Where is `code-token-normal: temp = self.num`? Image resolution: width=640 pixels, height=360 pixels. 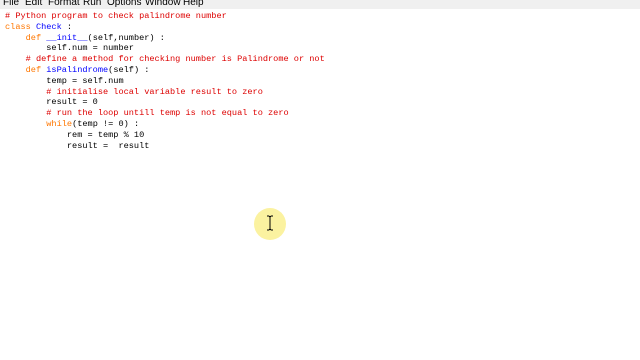 code-token-normal: temp = self.num is located at coordinates (64, 80).